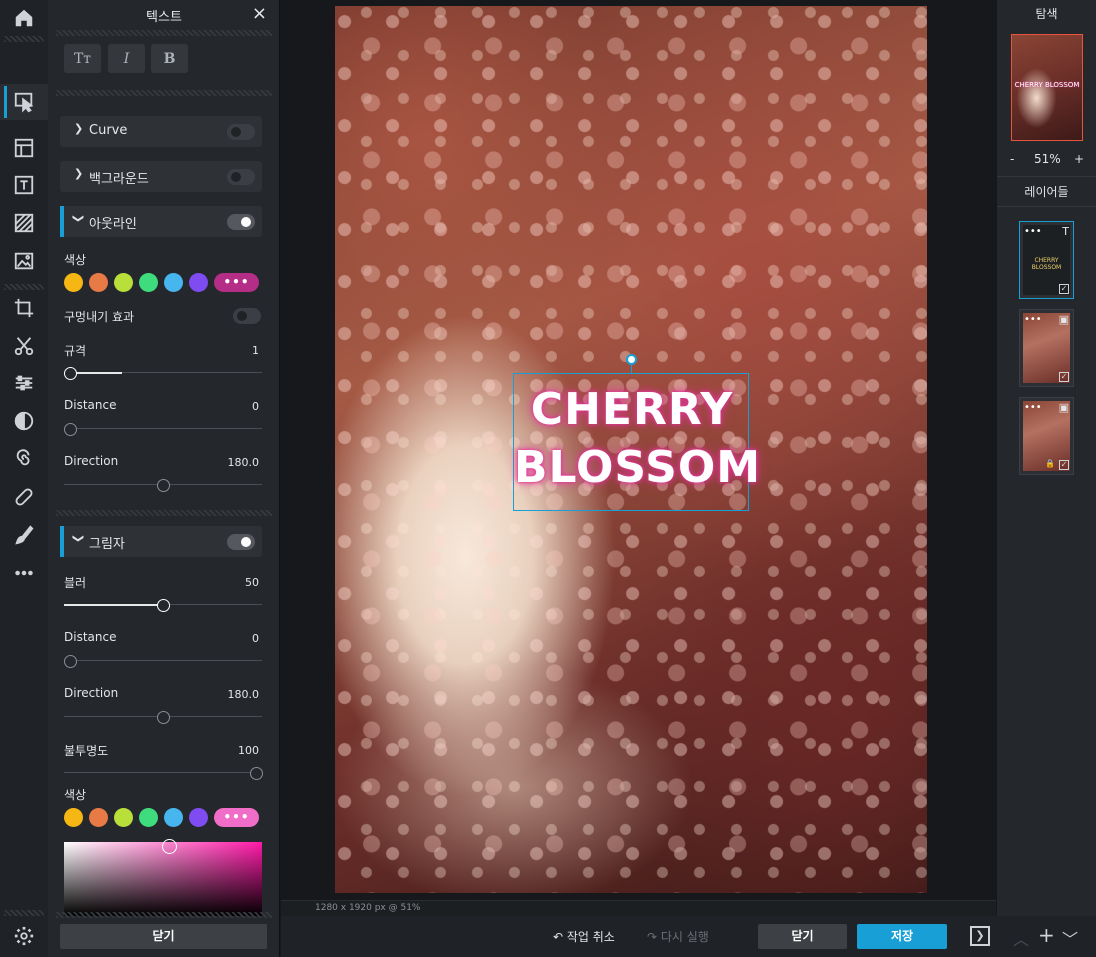  I want to click on close-button: 닫기, so click(802, 936).